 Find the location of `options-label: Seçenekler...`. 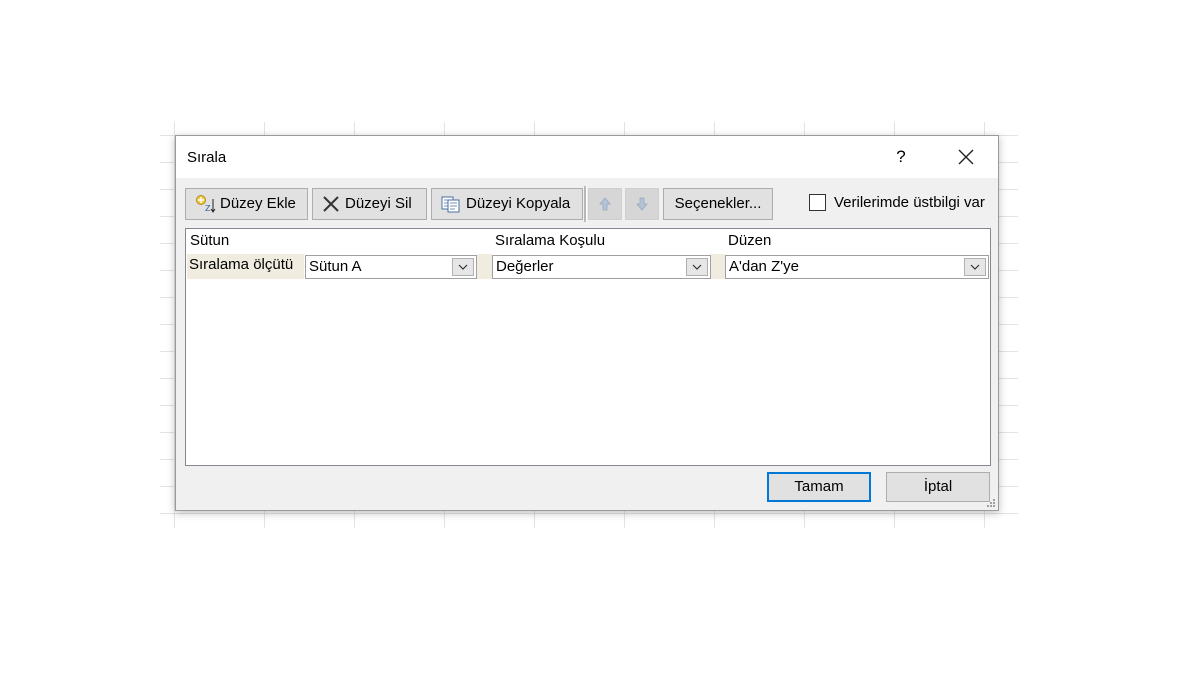

options-label: Seçenekler... is located at coordinates (718, 203).